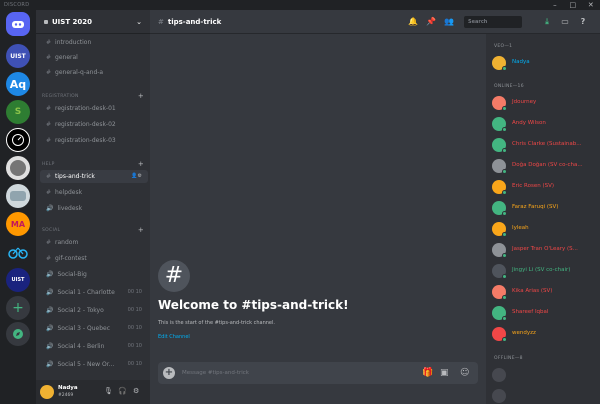 The height and width of the screenshot is (404, 600). I want to click on add-server-icon: +, so click(18, 308).